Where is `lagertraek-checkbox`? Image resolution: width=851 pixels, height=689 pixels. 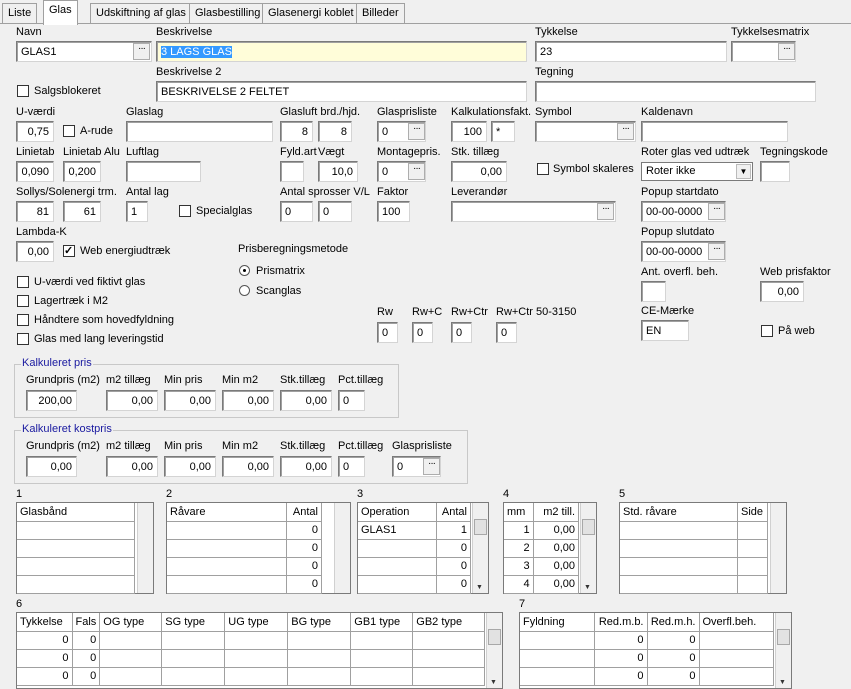 lagertraek-checkbox is located at coordinates (23, 301).